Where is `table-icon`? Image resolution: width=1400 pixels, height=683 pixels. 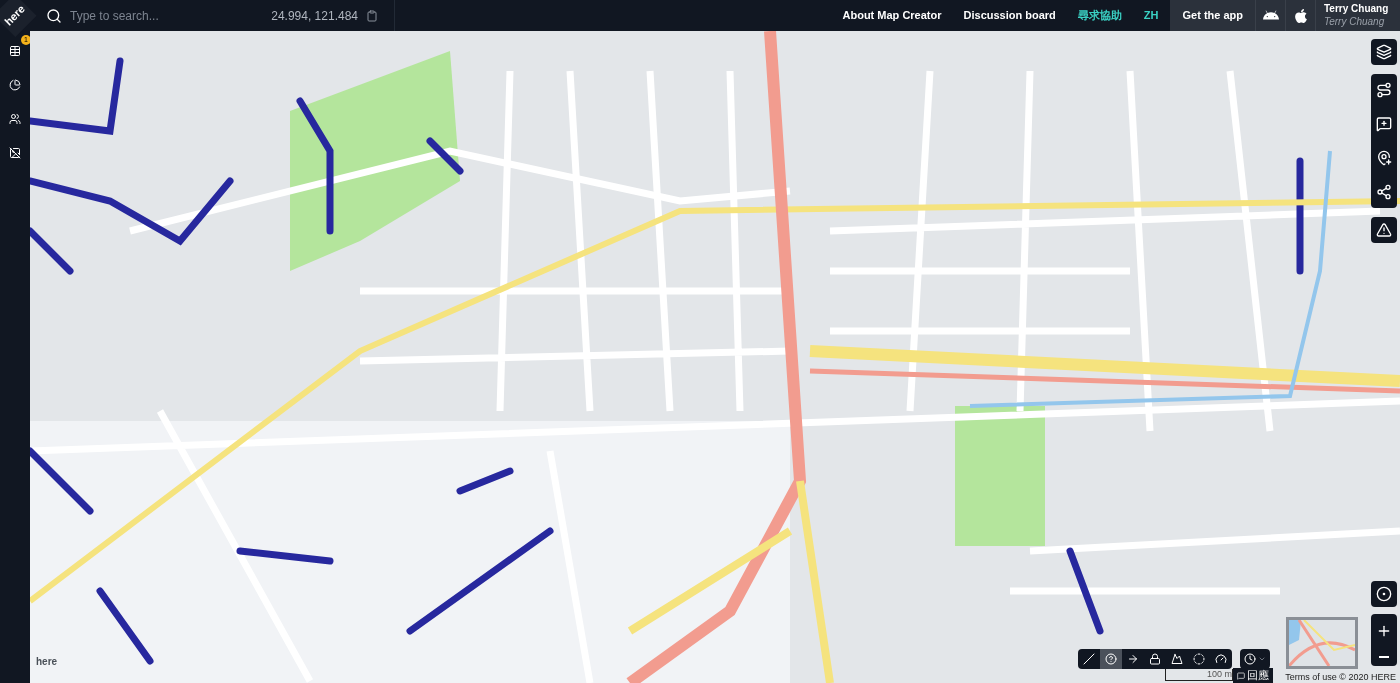 table-icon is located at coordinates (15, 51).